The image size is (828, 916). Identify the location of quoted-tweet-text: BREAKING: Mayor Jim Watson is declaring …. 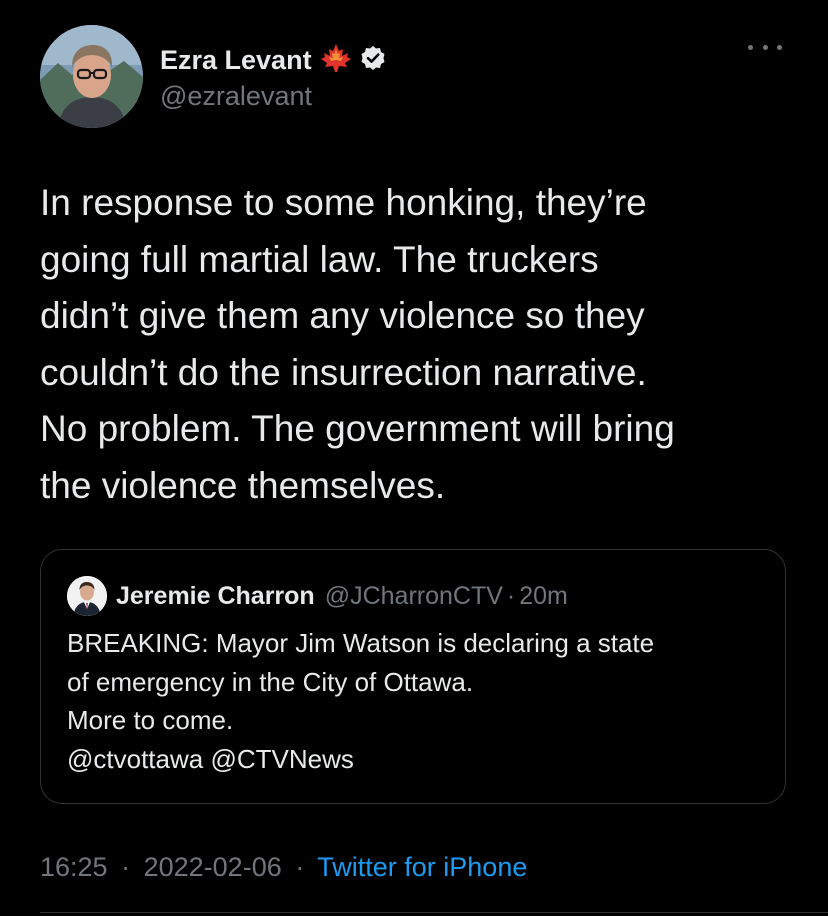
(361, 701).